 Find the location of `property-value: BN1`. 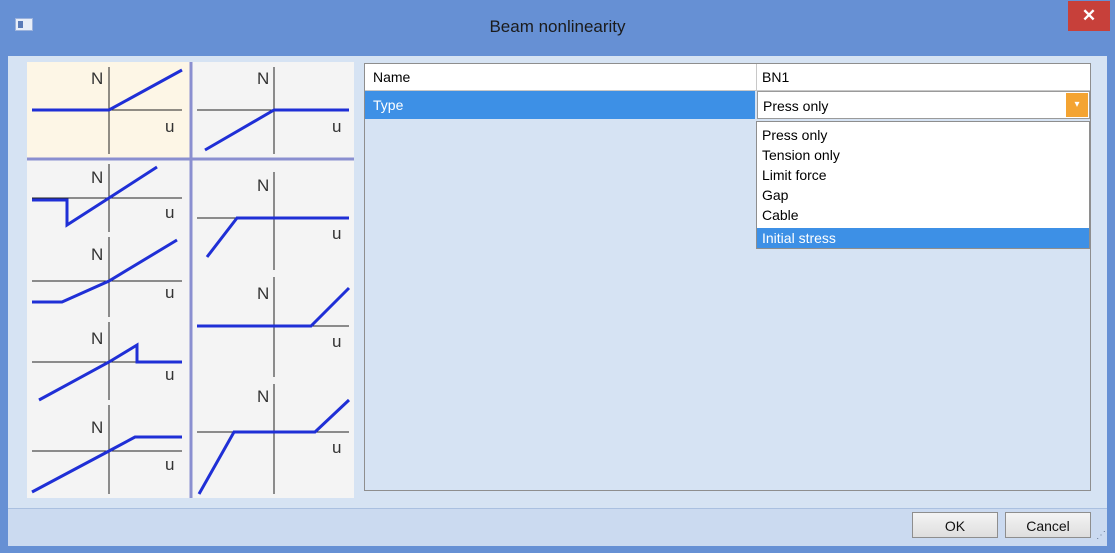

property-value: BN1 is located at coordinates (775, 77).